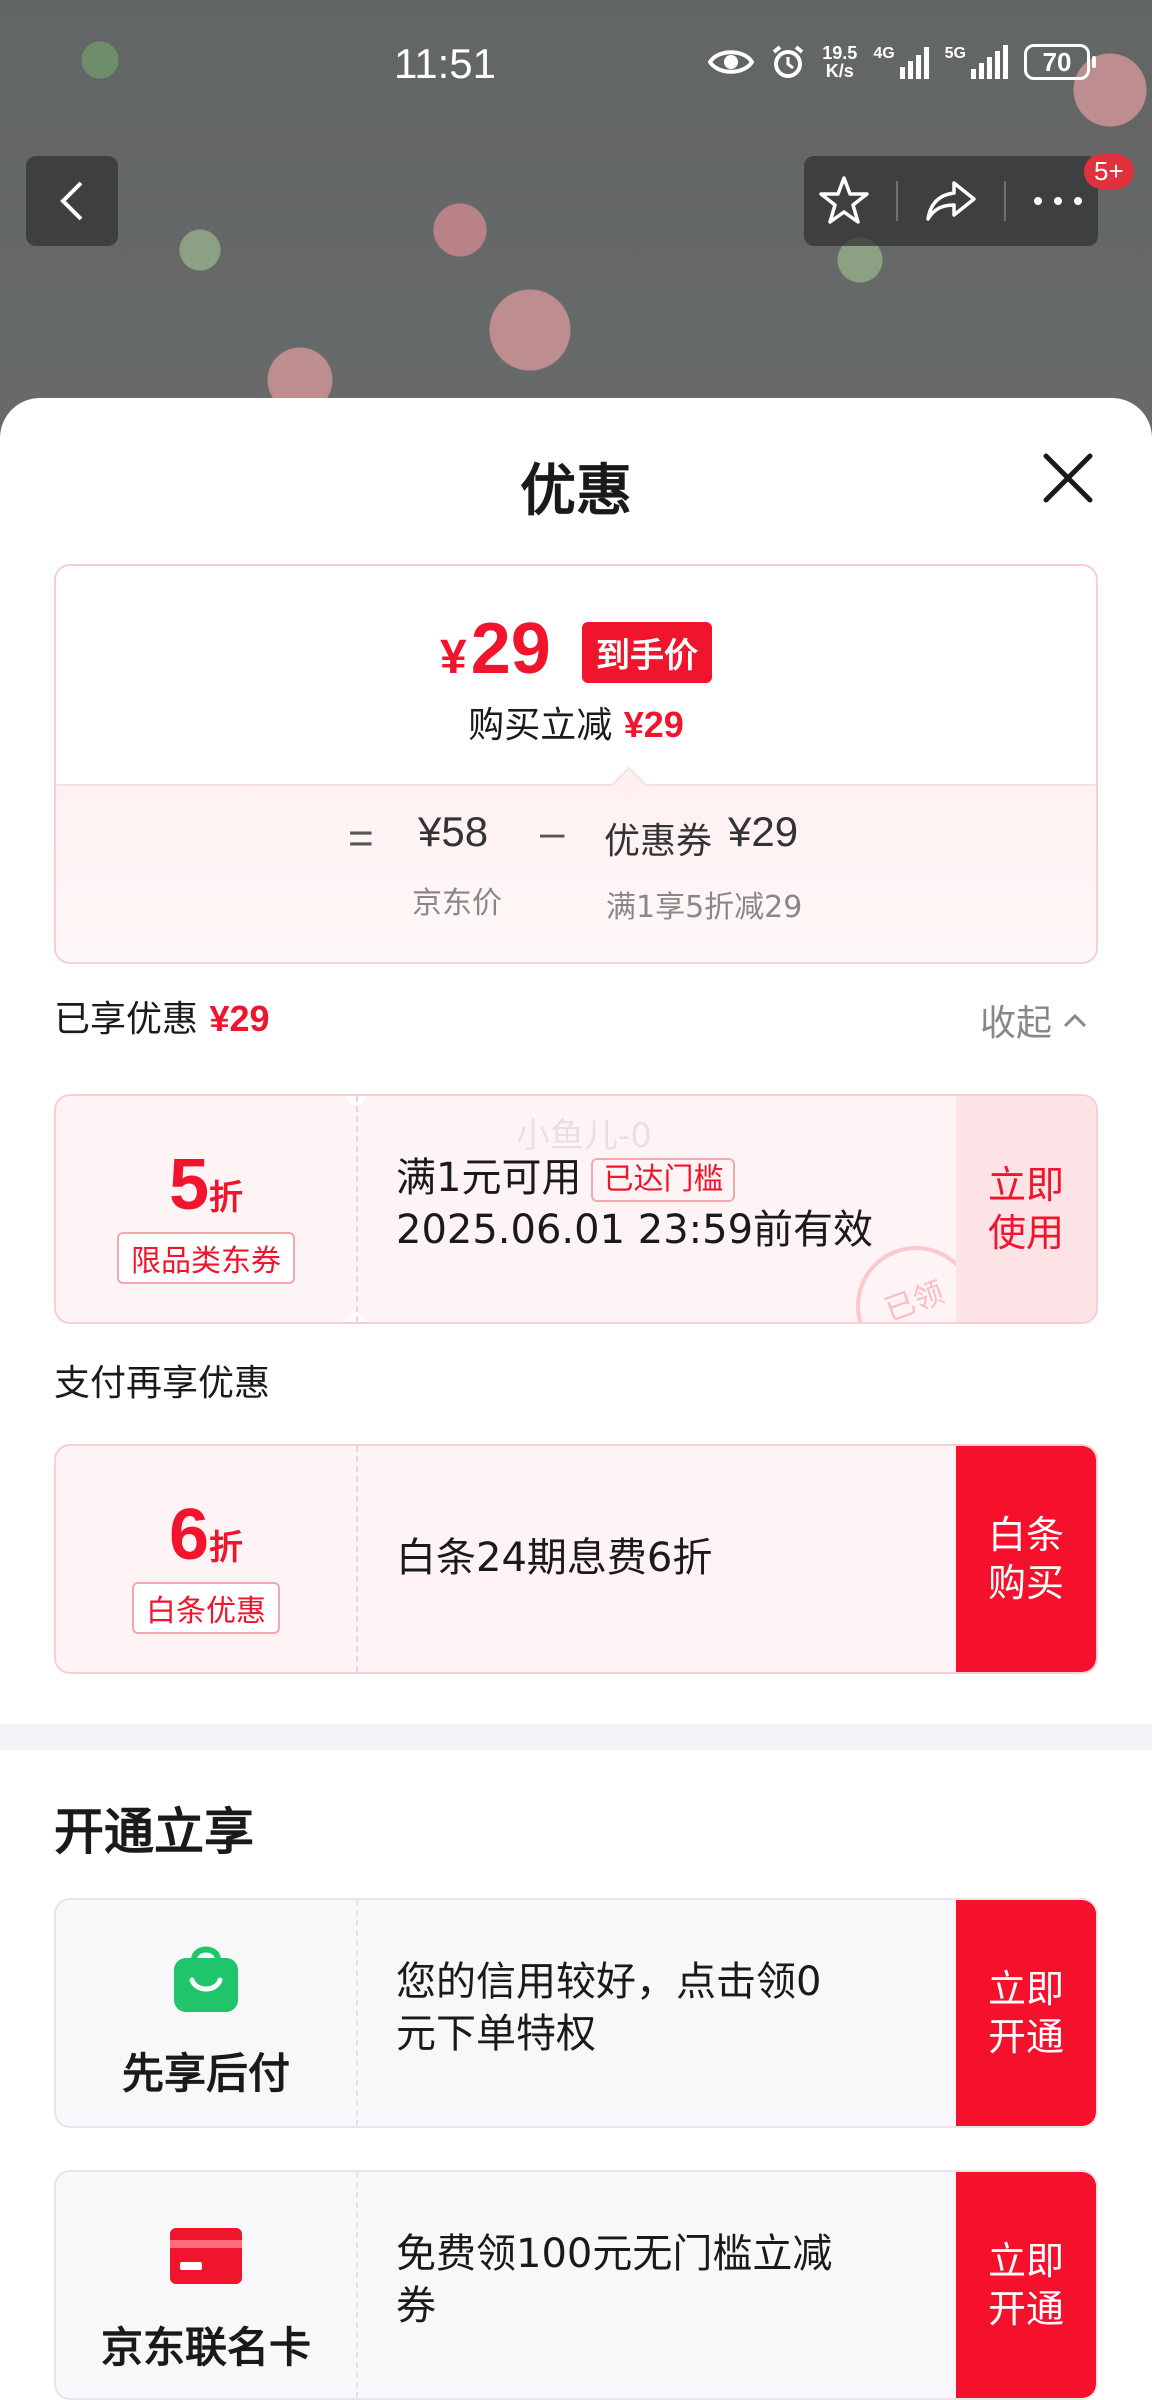  What do you see at coordinates (540, 725) in the screenshot?
I see `instant-reduction-label: 购买立减` at bounding box center [540, 725].